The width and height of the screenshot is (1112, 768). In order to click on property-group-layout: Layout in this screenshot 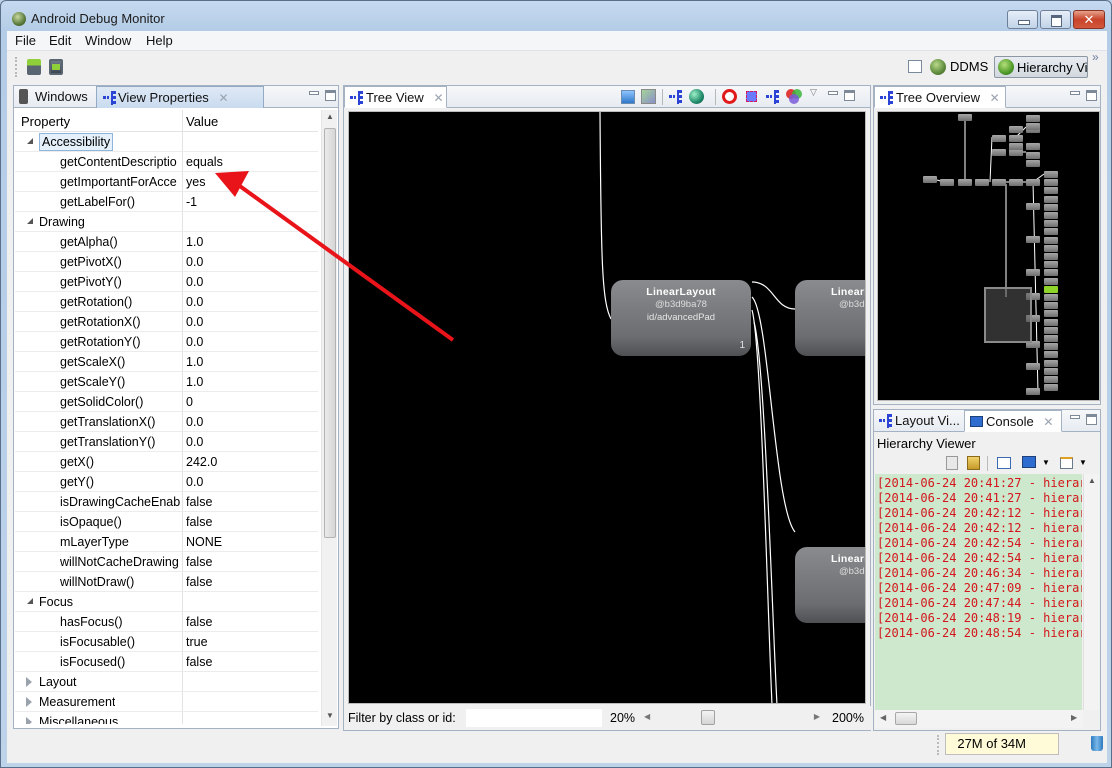, I will do `click(166, 682)`.